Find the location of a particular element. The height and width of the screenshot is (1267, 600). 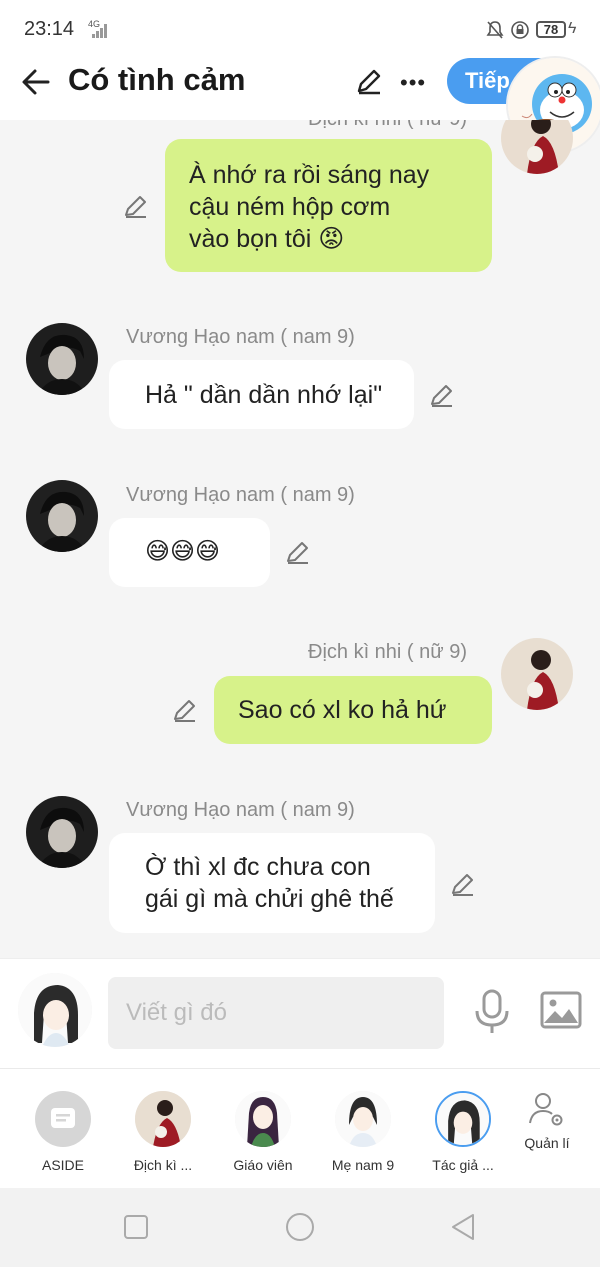

user-gear-icon is located at coordinates (546, 1109).